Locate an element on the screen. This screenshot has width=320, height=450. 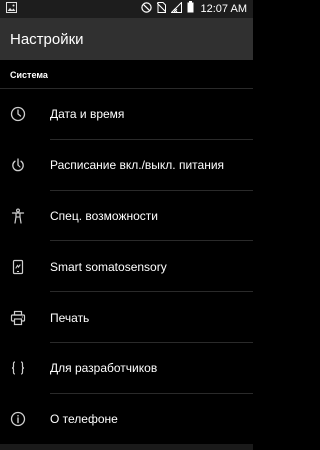
status-bar: 12:07 AM is located at coordinates (126, 9).